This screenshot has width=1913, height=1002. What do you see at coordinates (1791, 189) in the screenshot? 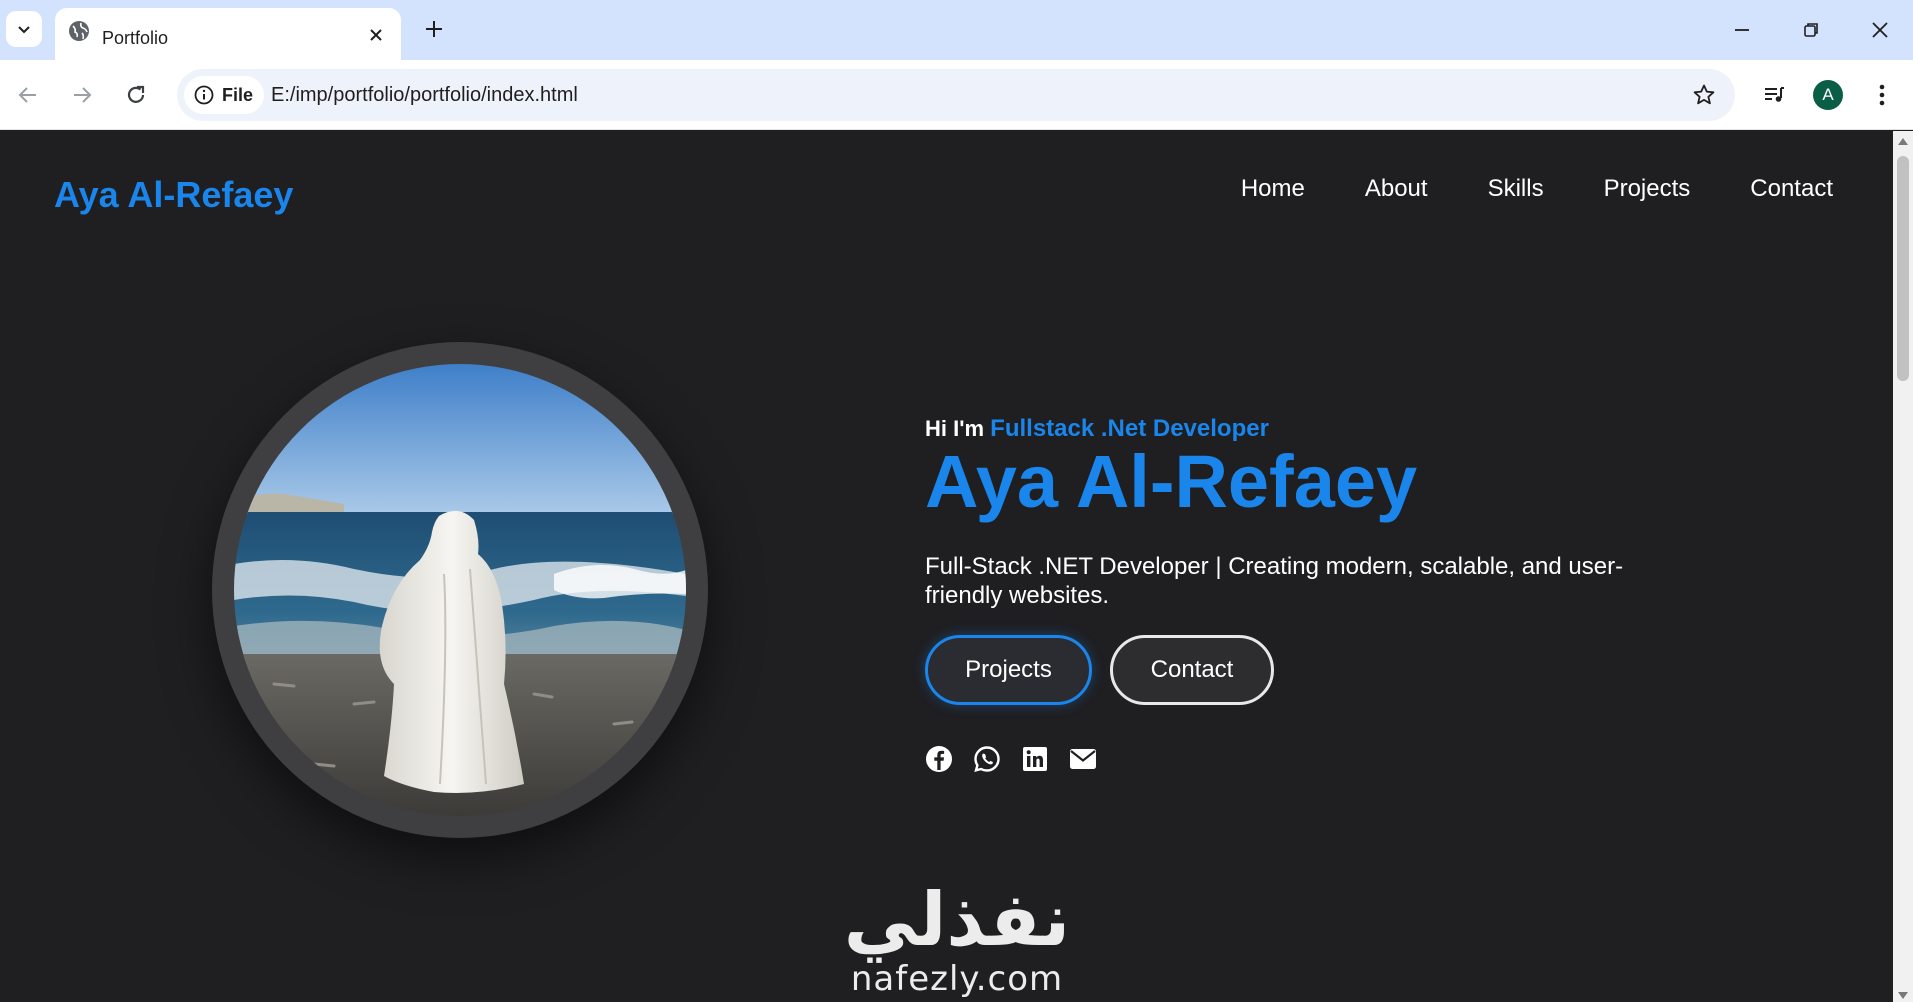
I see `nav-contact: Contact` at bounding box center [1791, 189].